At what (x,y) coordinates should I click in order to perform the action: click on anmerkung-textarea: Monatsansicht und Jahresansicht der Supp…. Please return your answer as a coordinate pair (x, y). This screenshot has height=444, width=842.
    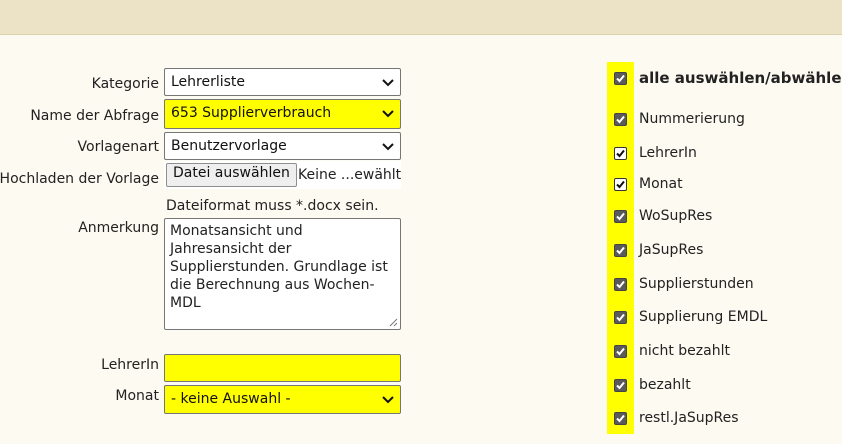
    Looking at the image, I should click on (282, 274).